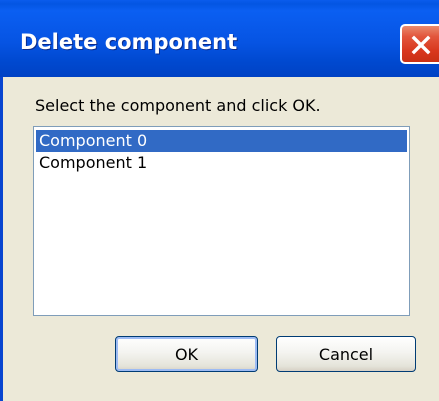  I want to click on list-item: Component 1, so click(221, 163).